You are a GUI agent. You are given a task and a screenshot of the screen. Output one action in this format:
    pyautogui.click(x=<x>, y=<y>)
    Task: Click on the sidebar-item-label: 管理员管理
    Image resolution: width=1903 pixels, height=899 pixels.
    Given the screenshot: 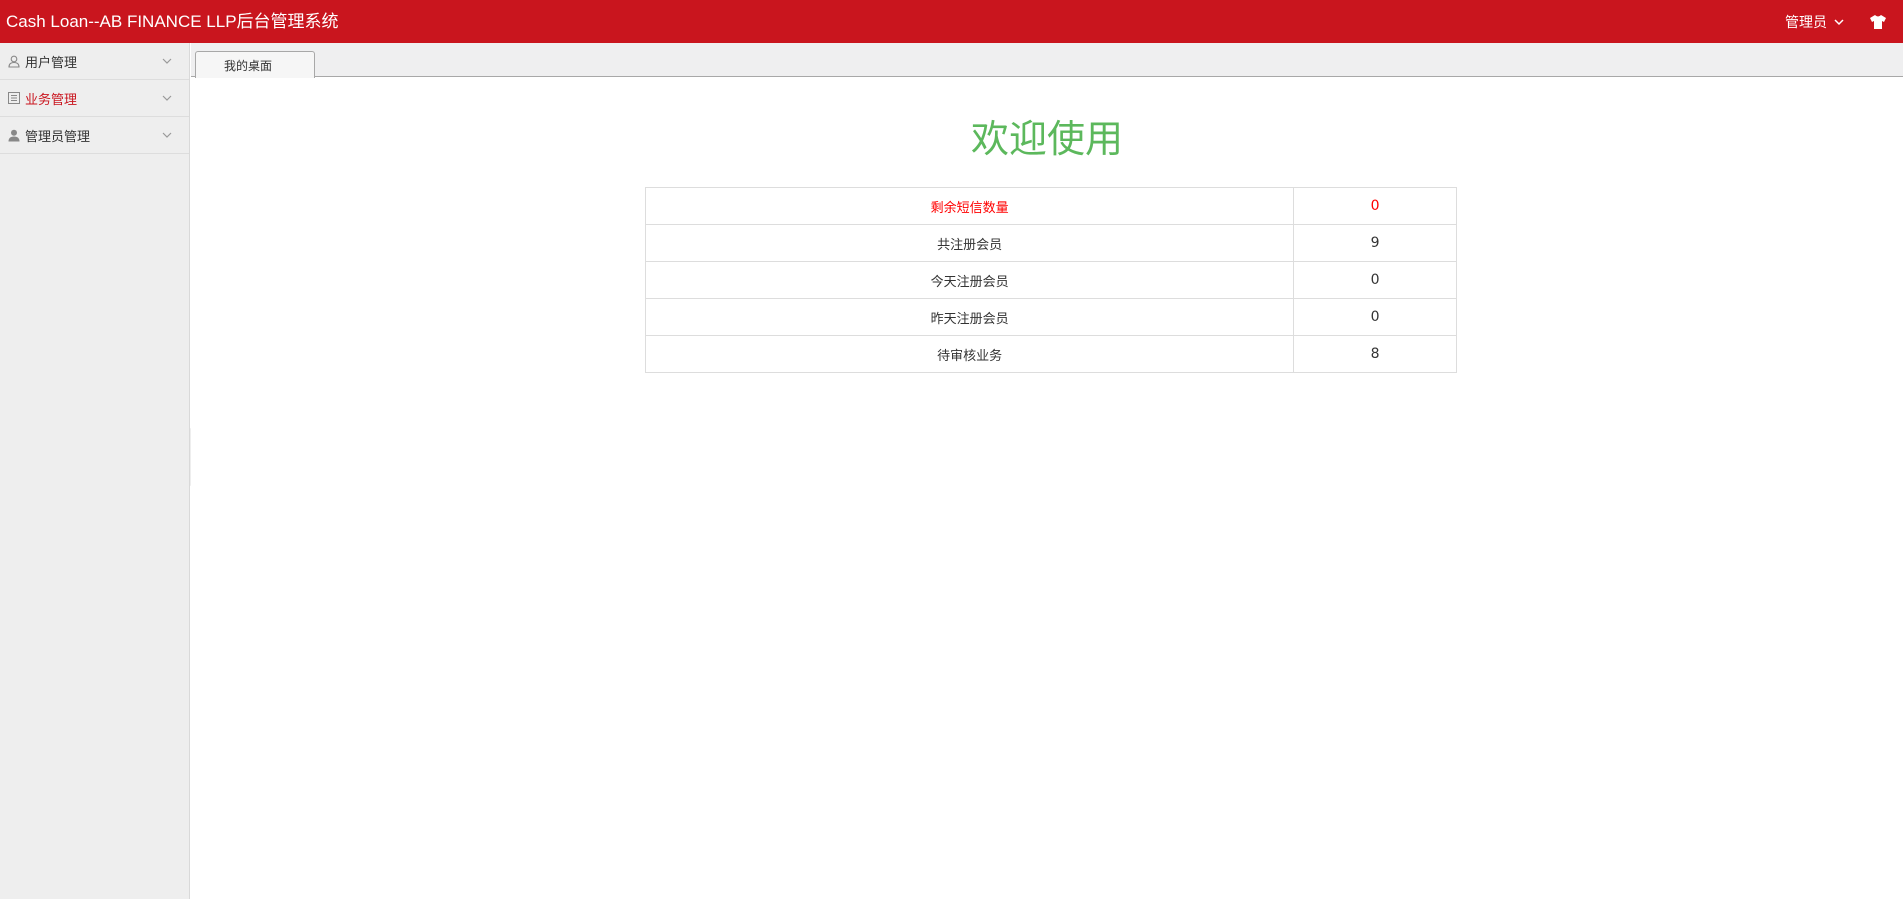 What is the action you would take?
    pyautogui.click(x=58, y=137)
    